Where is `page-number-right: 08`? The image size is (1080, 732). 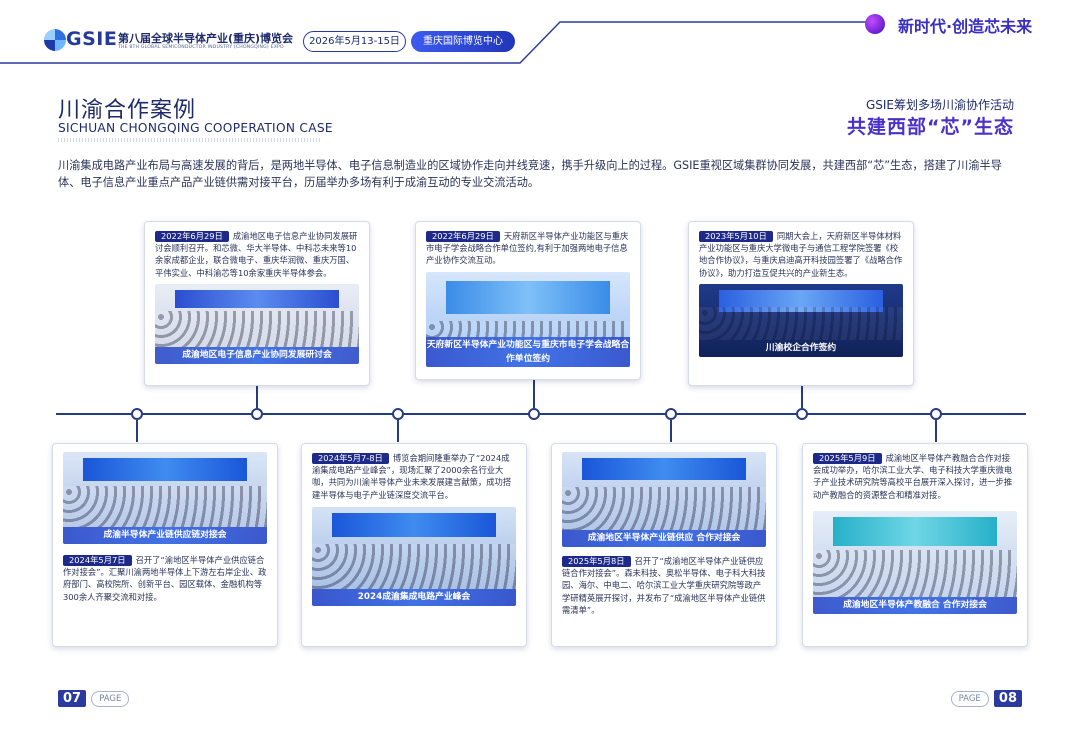 page-number-right: 08 is located at coordinates (1007, 698).